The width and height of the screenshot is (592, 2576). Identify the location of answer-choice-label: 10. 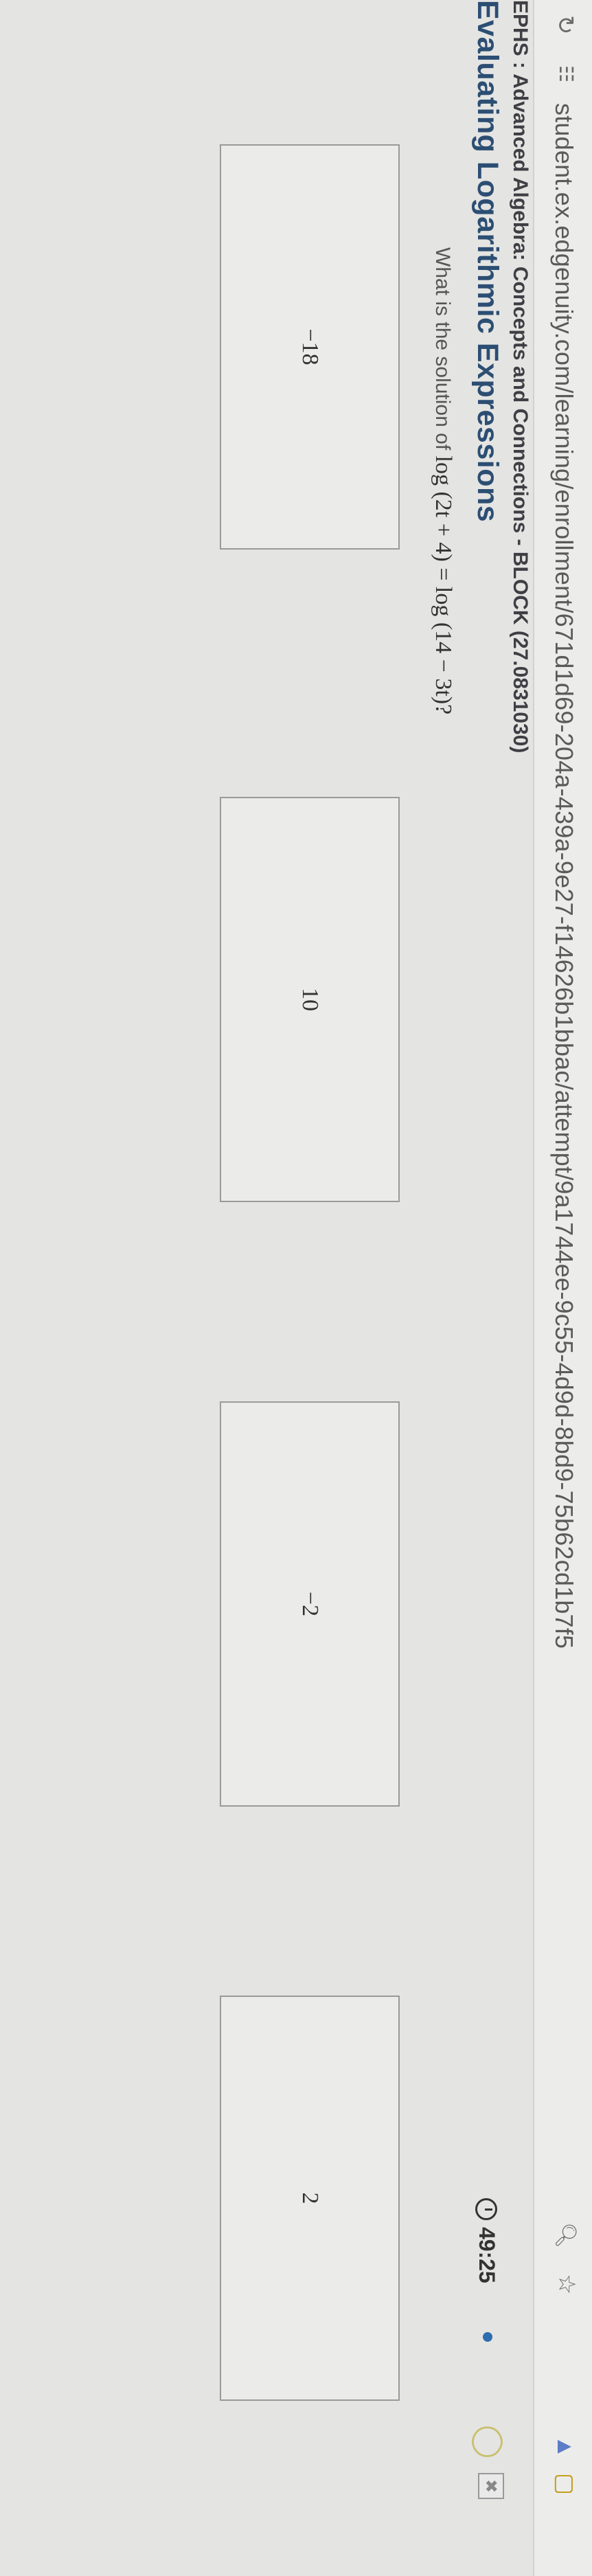
(310, 999).